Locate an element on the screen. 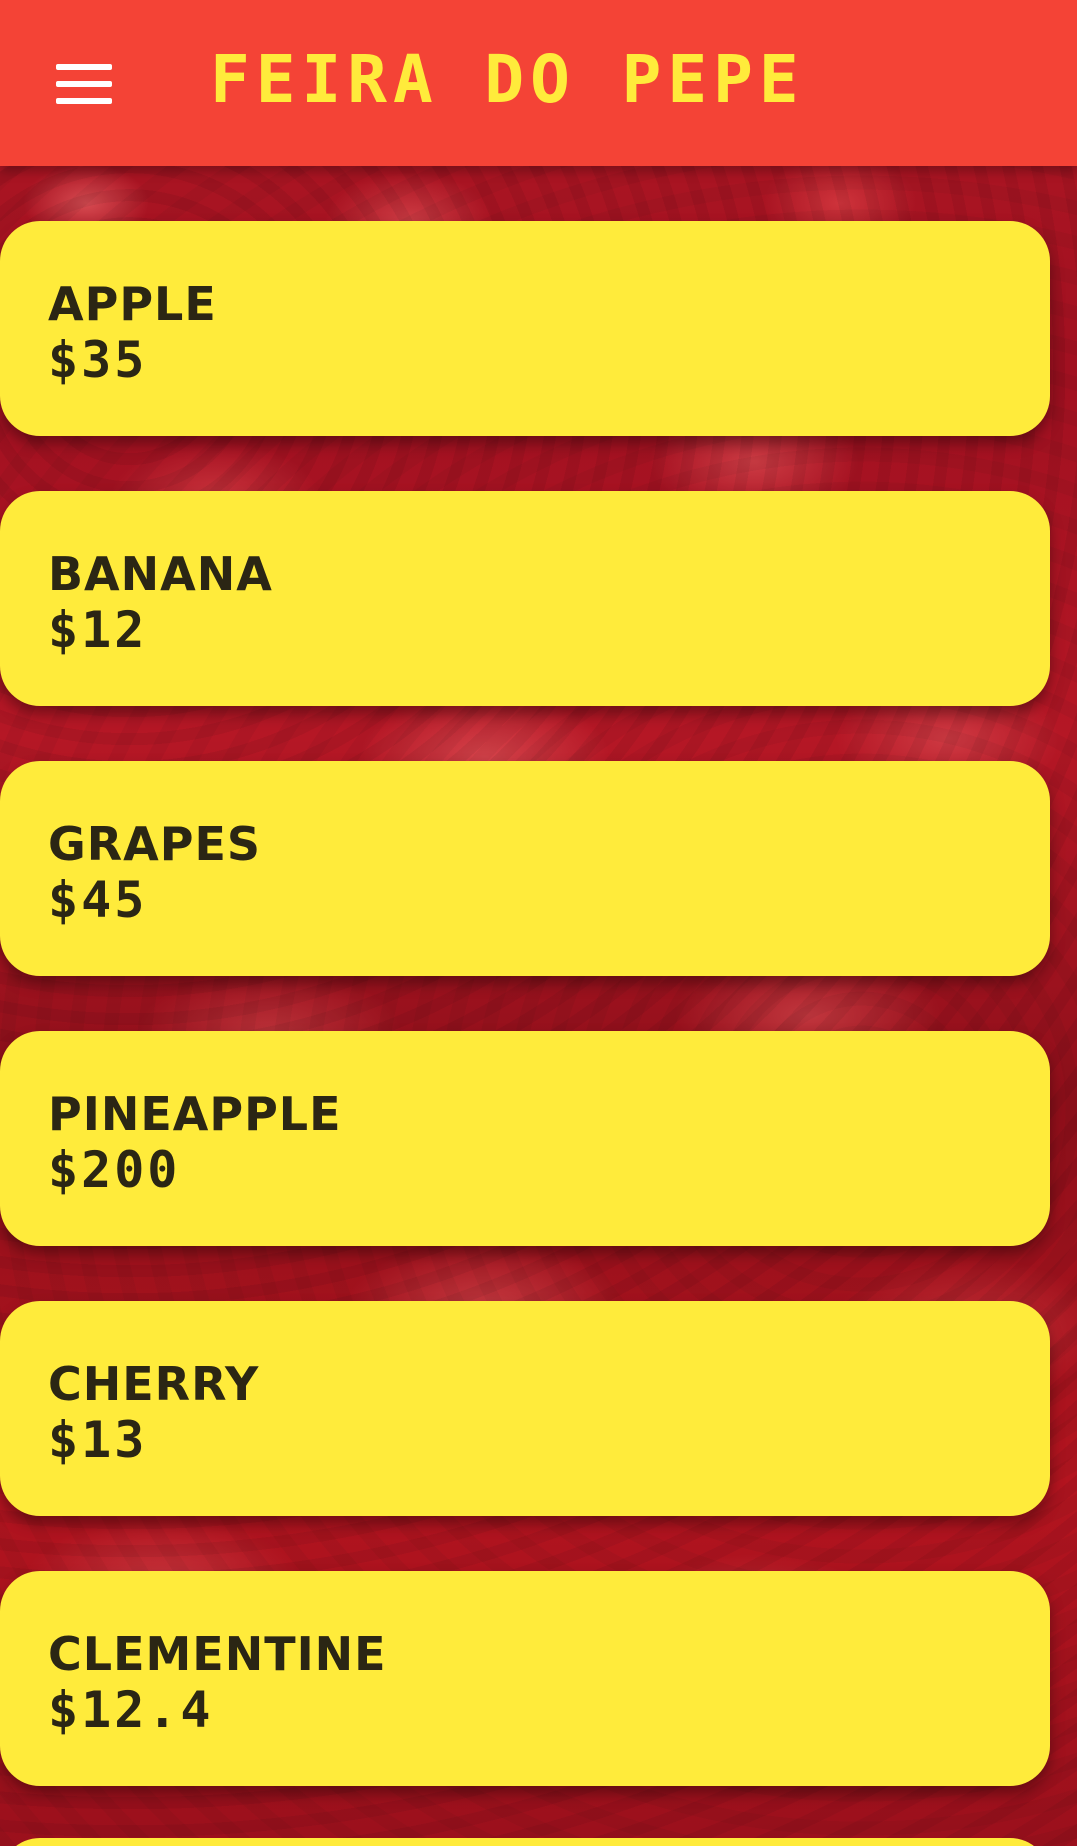 The height and width of the screenshot is (1846, 1077). product-name: CLEMENTINE is located at coordinates (217, 1654).